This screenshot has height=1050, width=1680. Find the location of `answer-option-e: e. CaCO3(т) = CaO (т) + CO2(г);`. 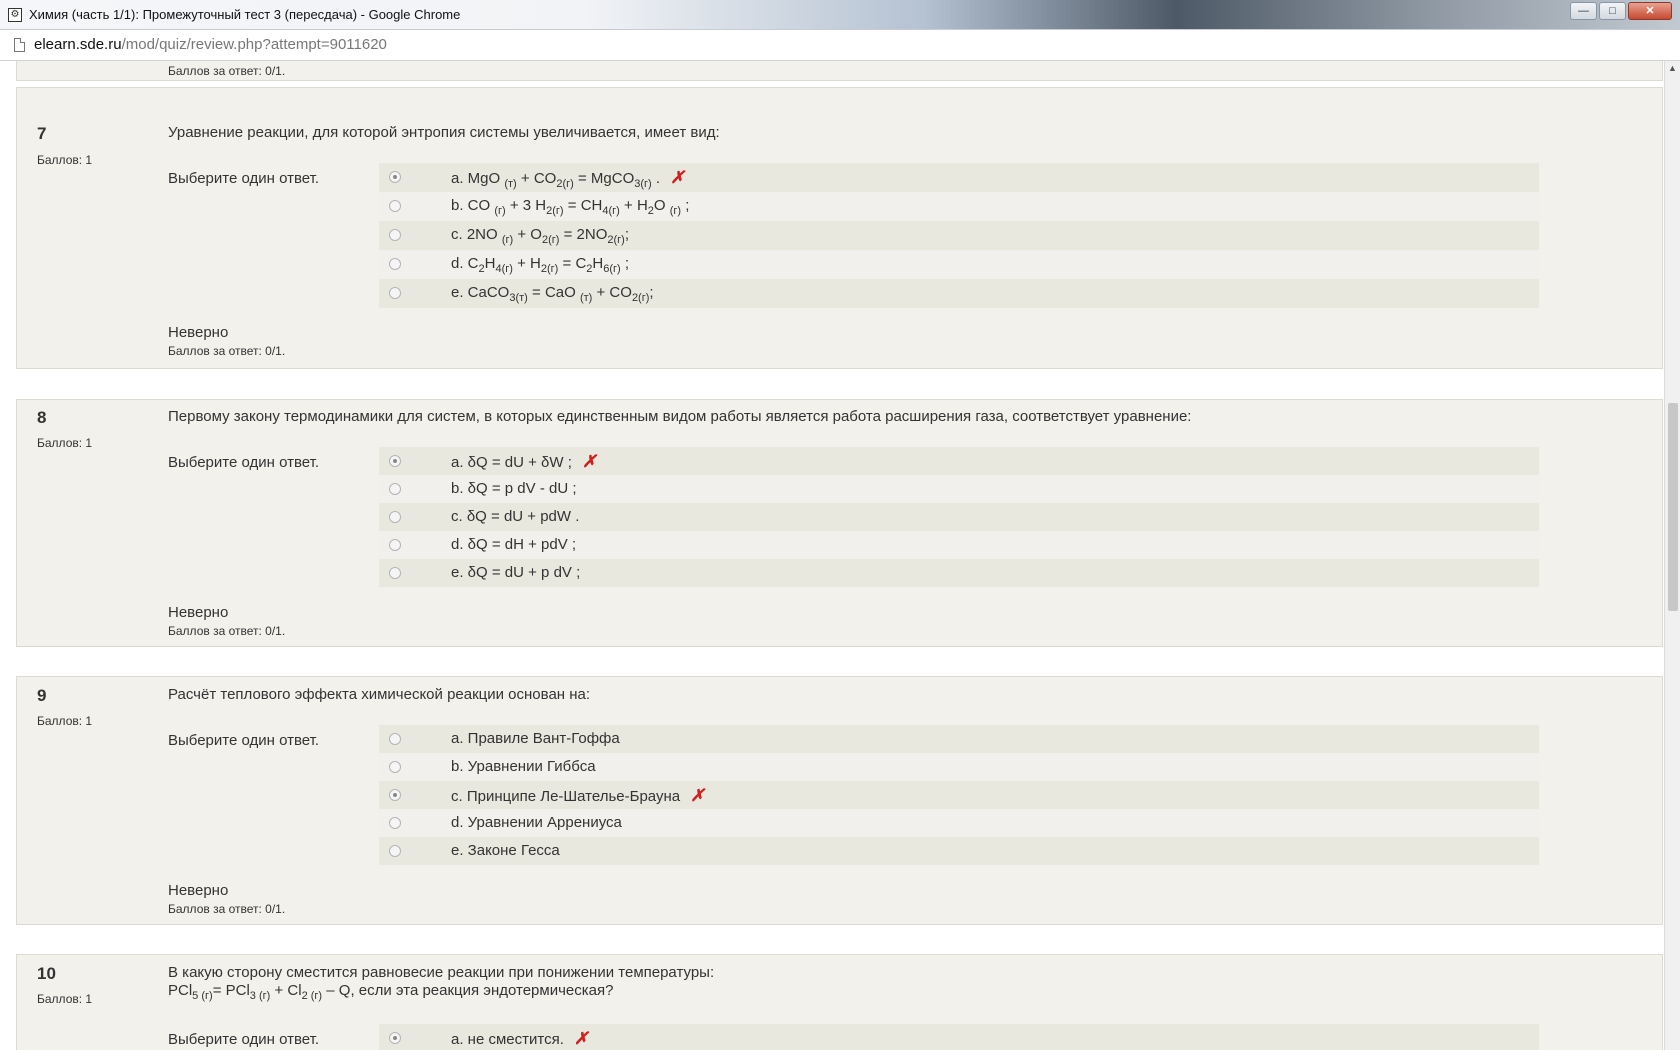

answer-option-e: e. CaCO3(т) = CaO (т) + CO2(г); is located at coordinates (959, 293).